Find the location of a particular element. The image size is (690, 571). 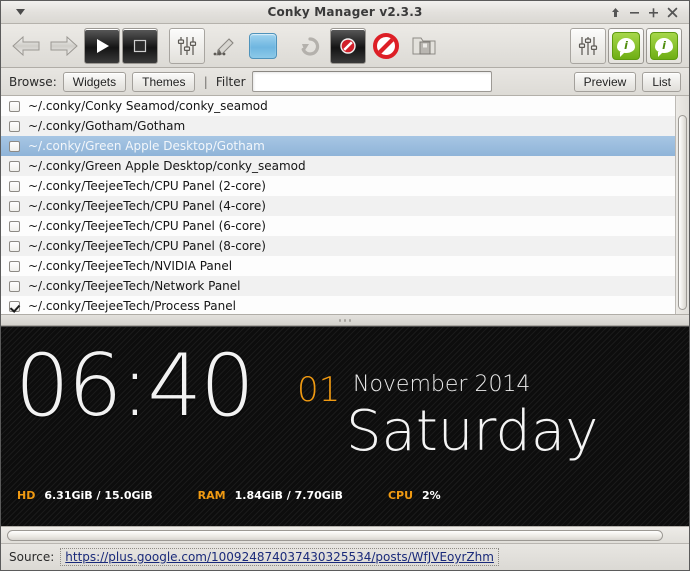

splitter-grip is located at coordinates (345, 320).